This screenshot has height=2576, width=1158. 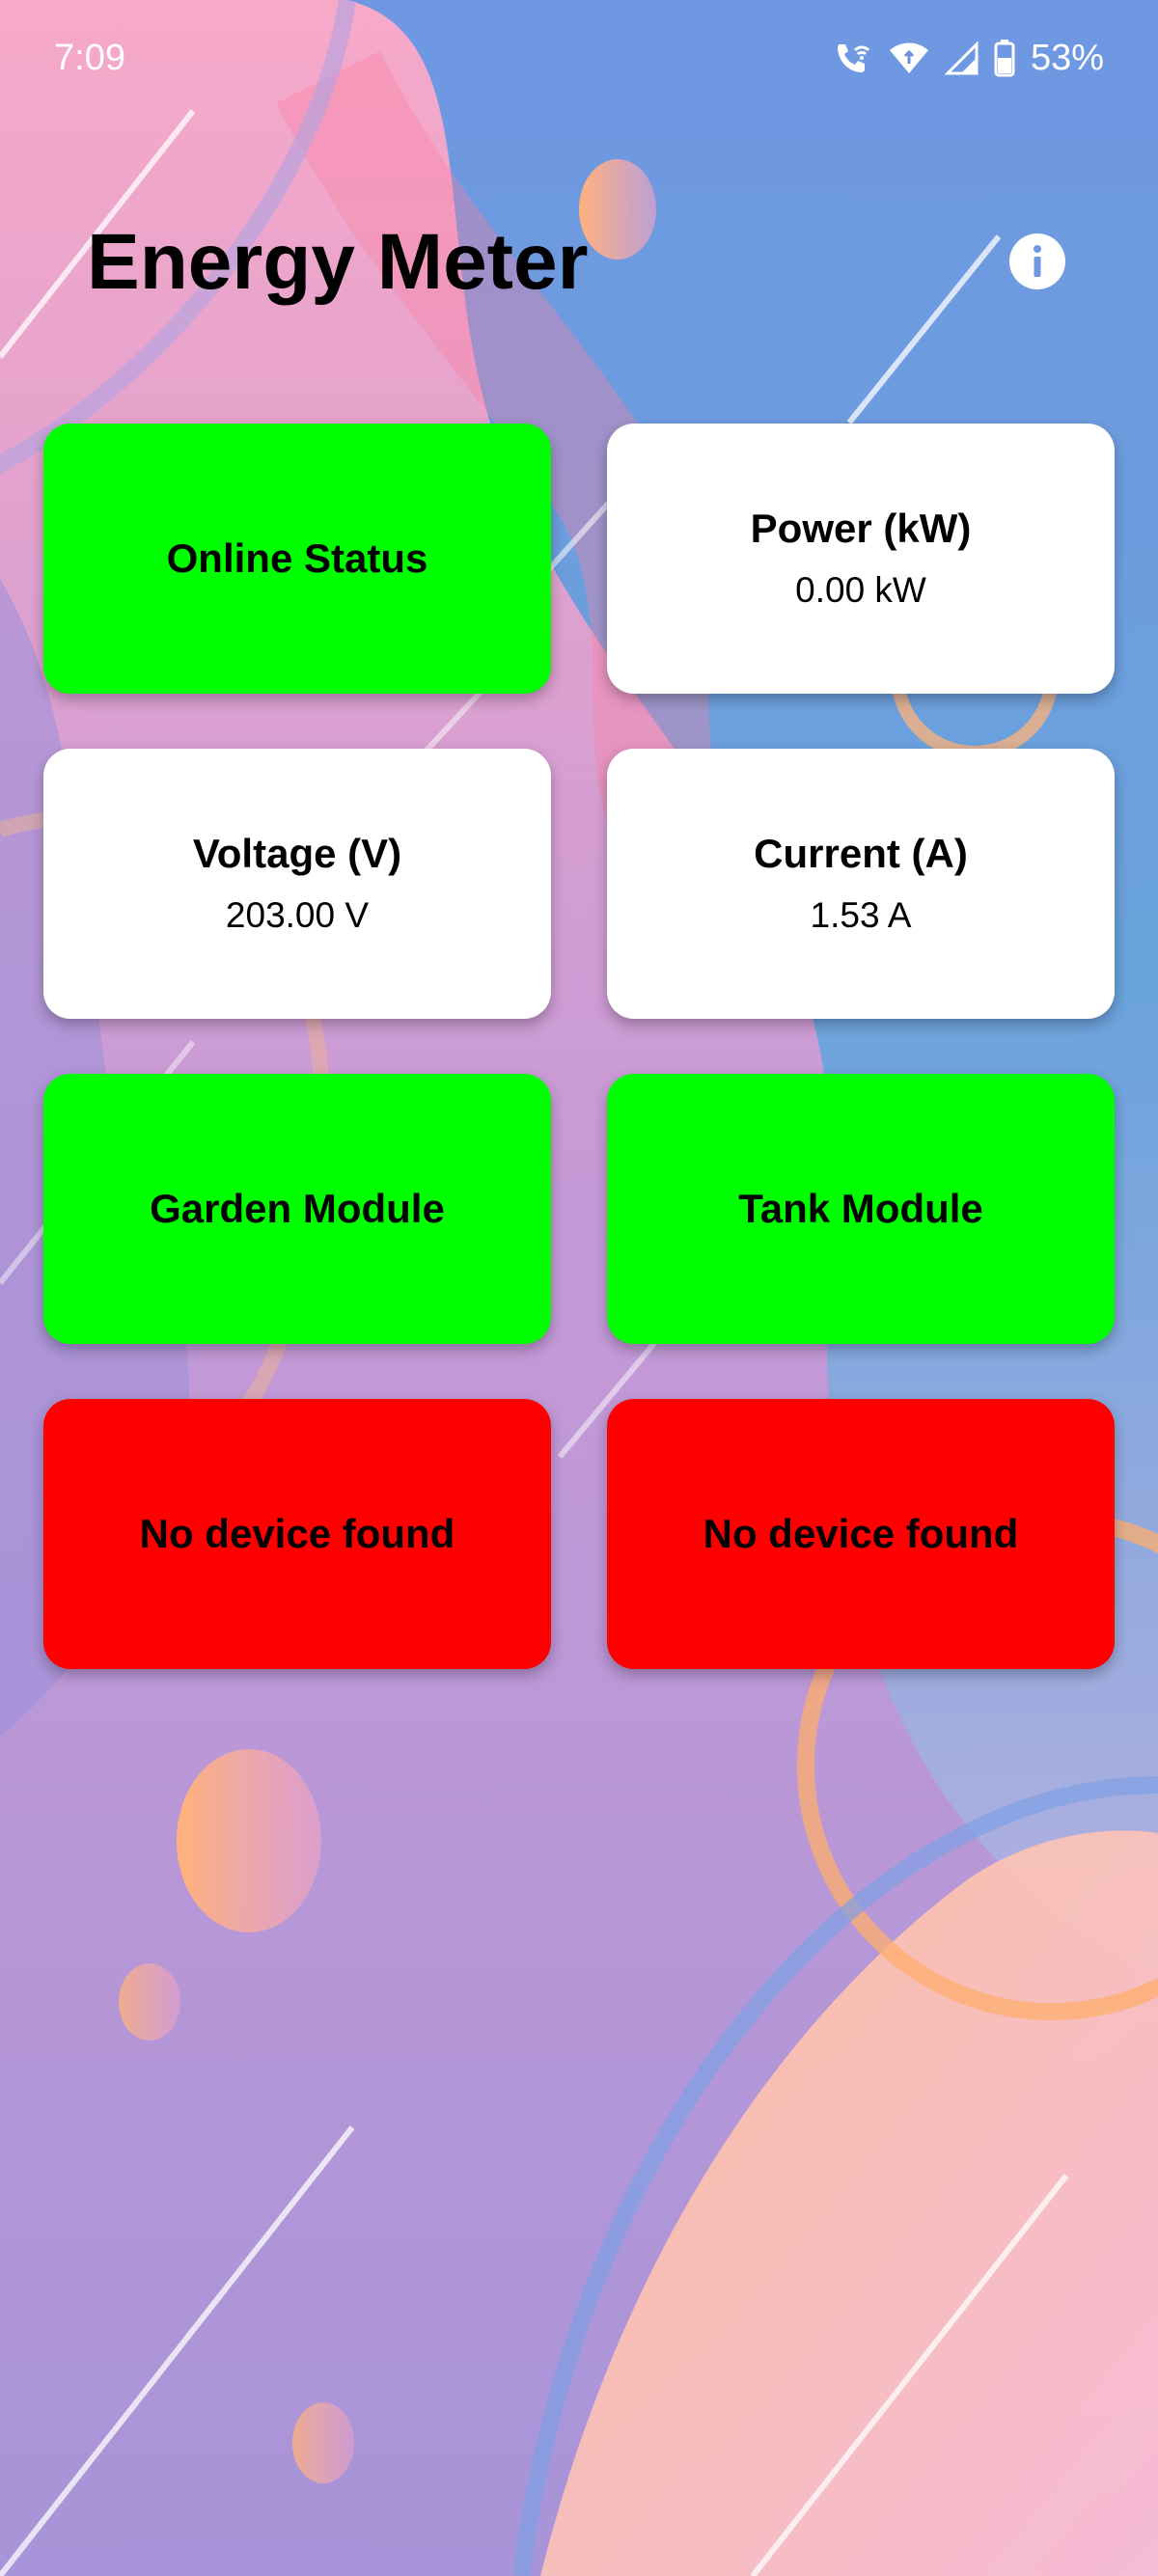 I want to click on tank-module-card: Tank Module, so click(x=861, y=1209).